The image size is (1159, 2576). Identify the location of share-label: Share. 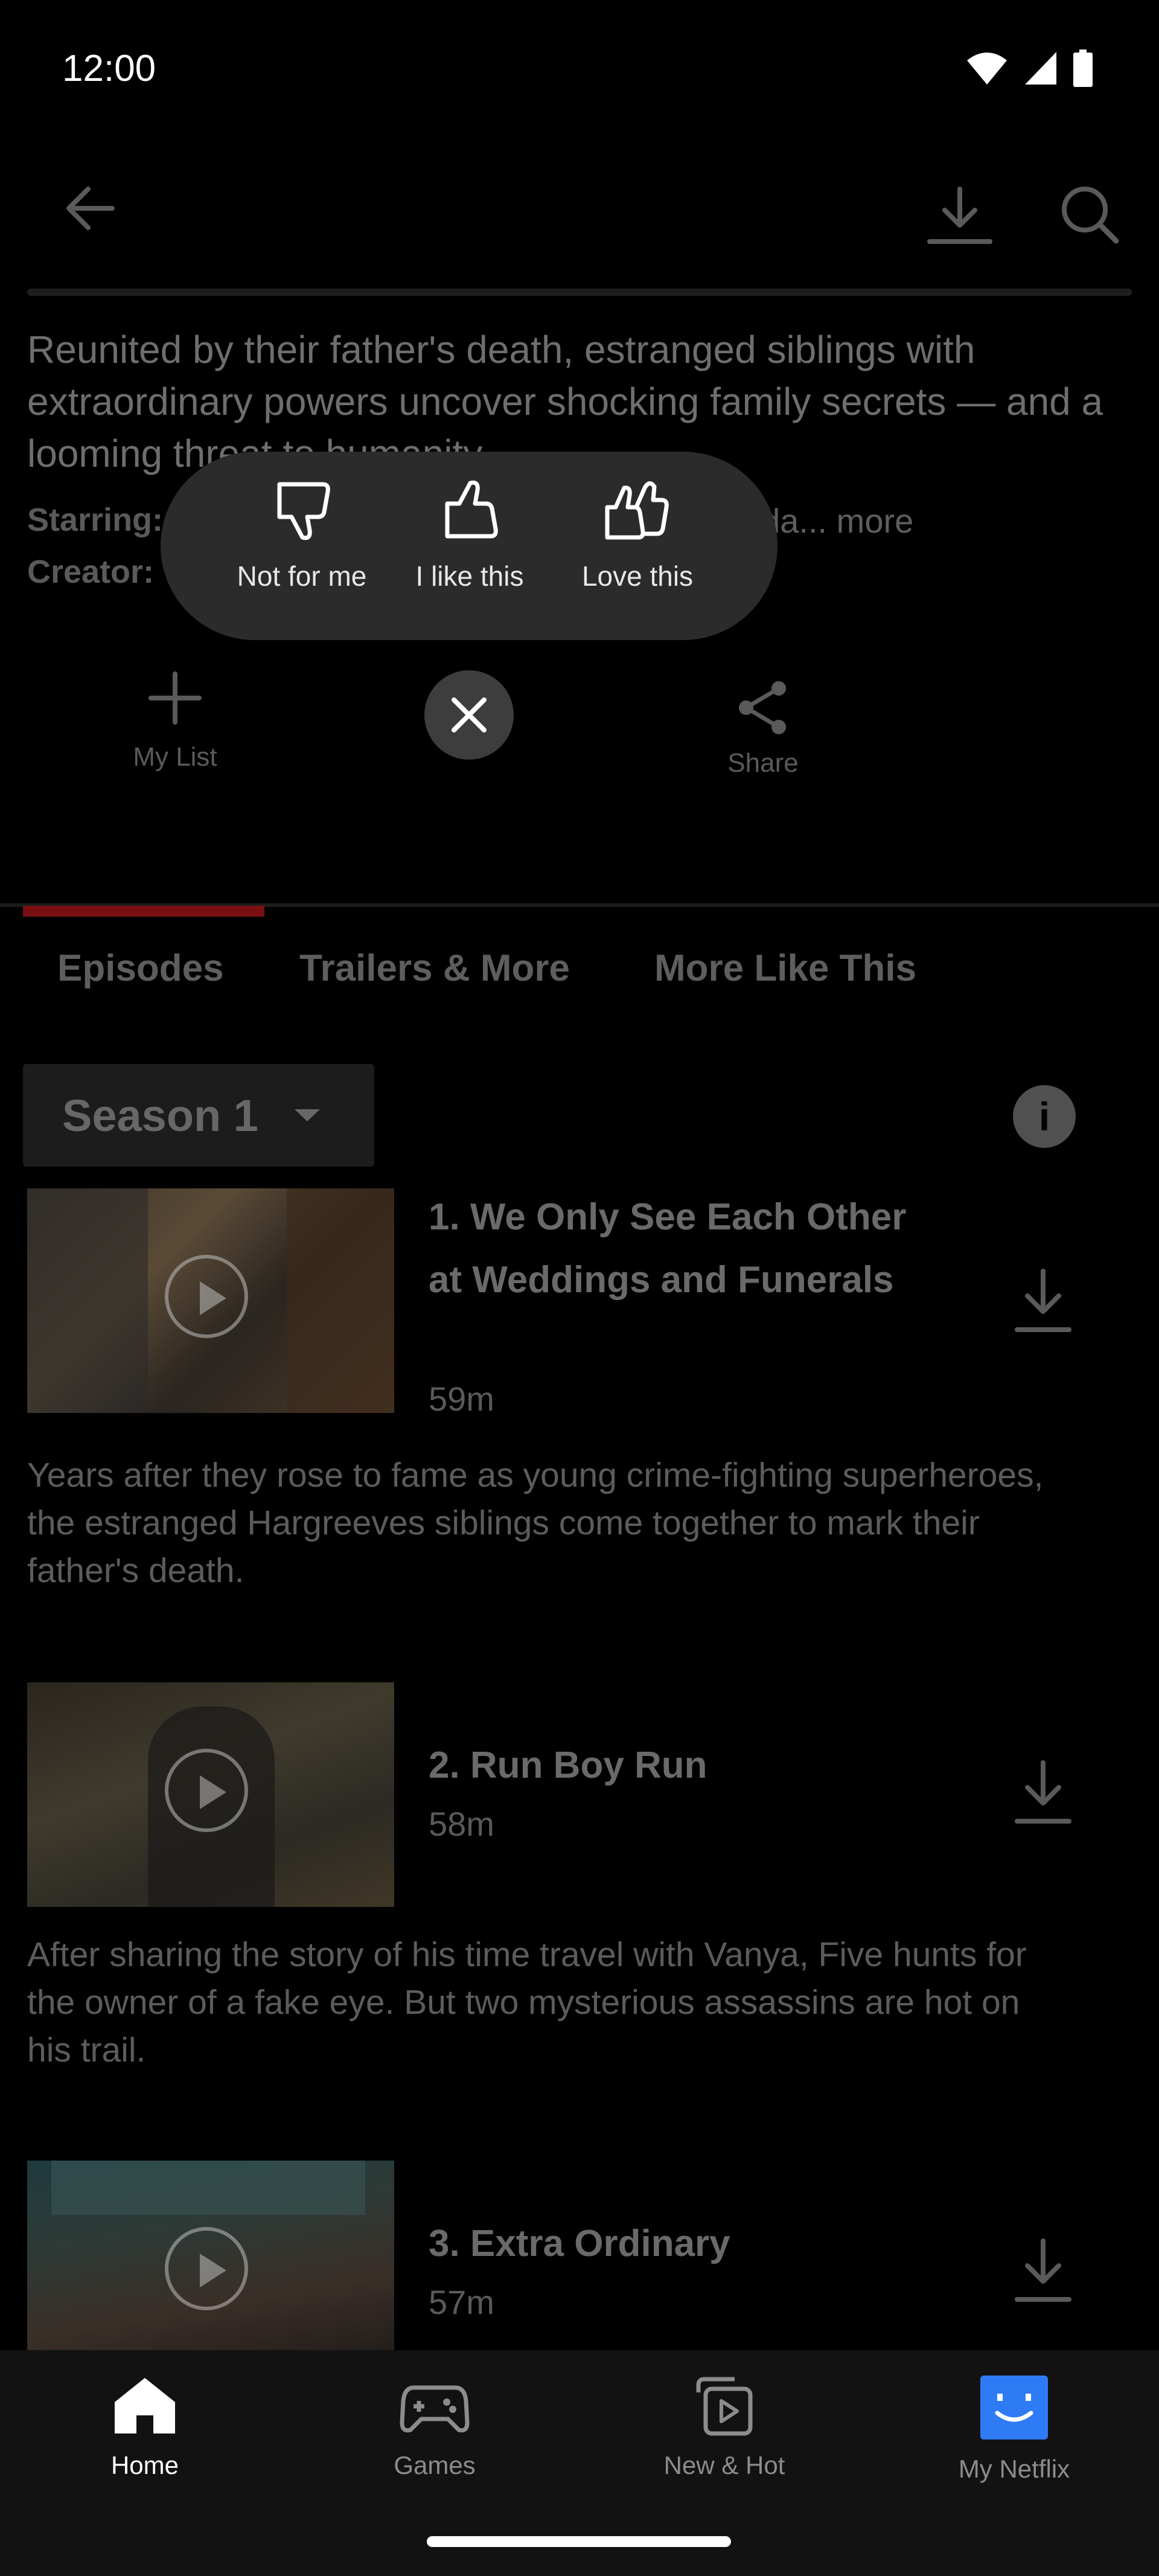
(763, 763).